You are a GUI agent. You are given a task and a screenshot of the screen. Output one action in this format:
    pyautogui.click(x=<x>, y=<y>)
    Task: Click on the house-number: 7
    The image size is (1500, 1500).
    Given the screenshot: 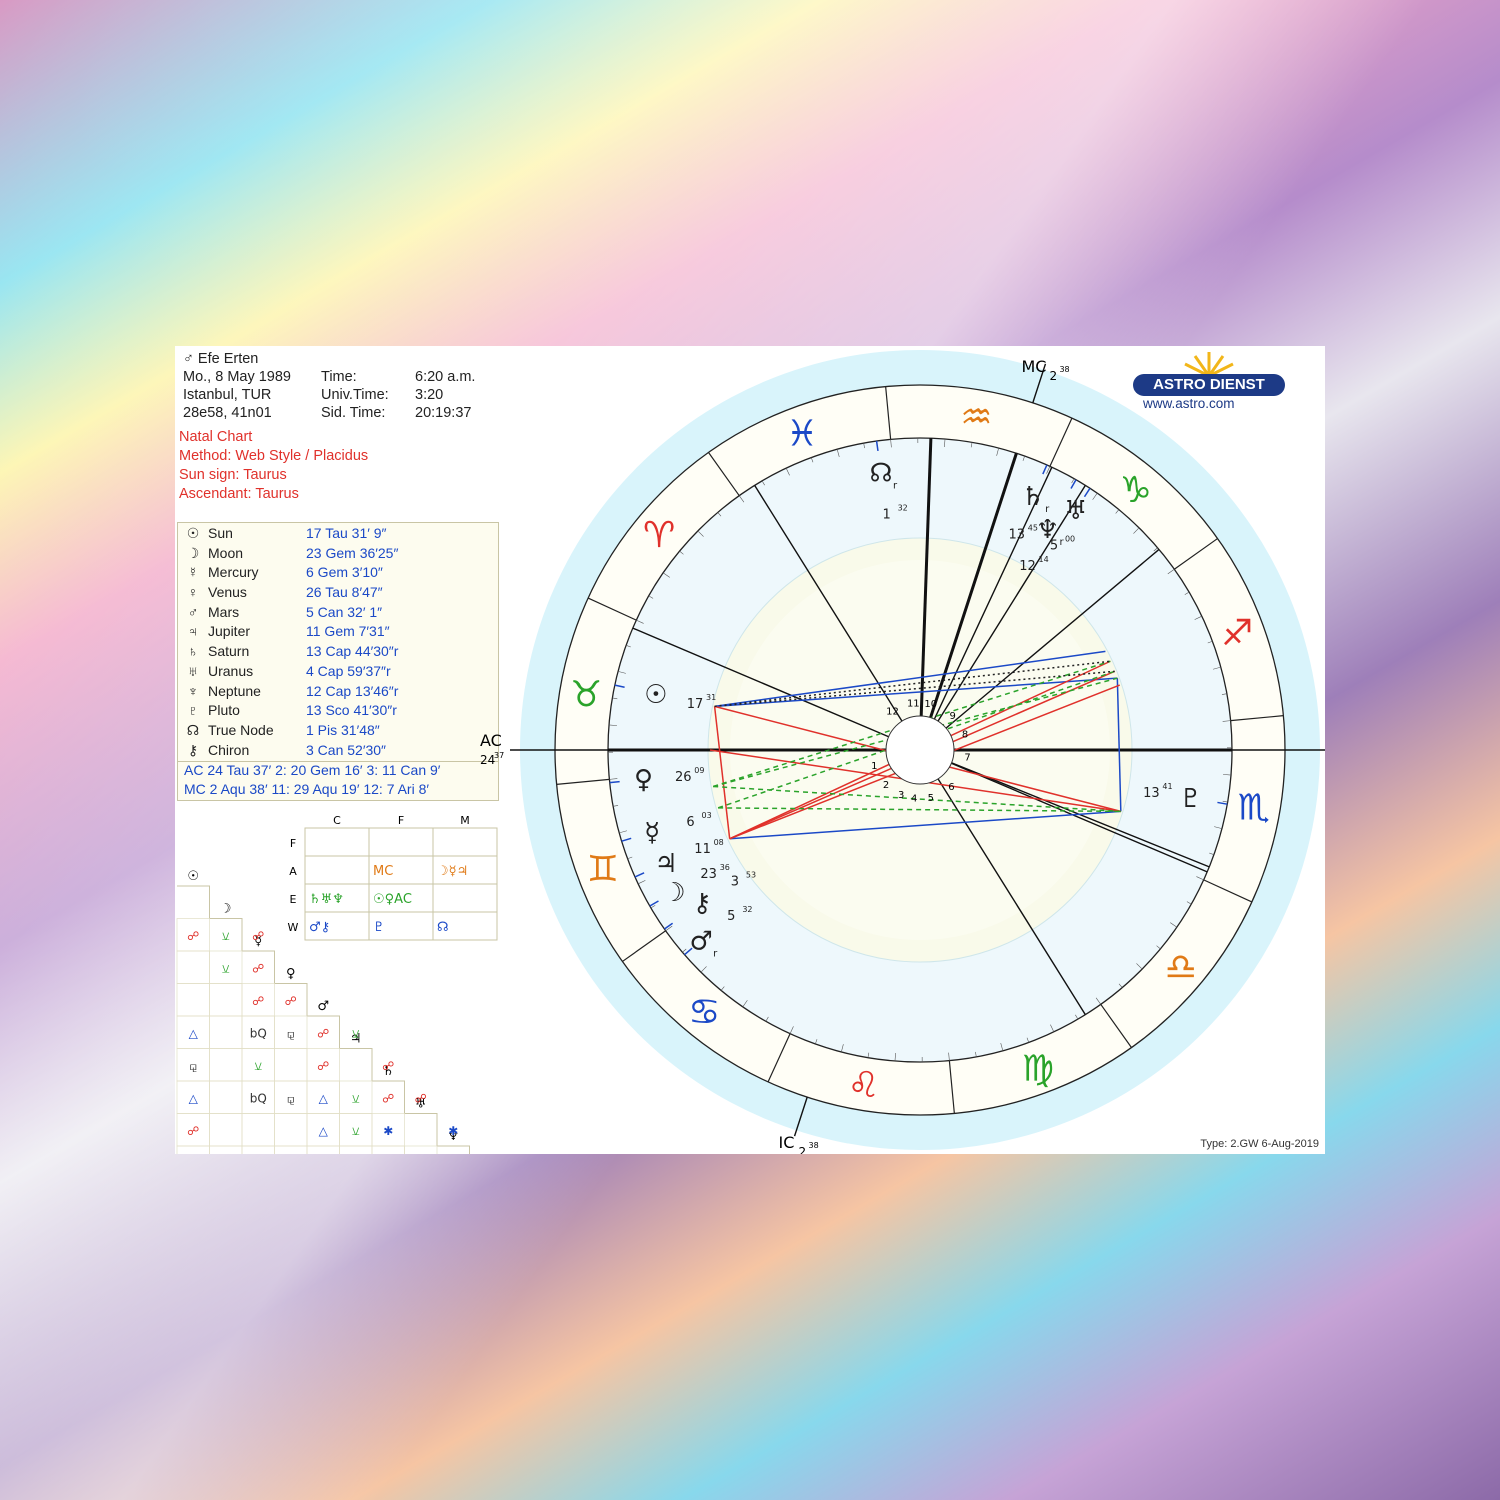 What is the action you would take?
    pyautogui.click(x=967, y=758)
    